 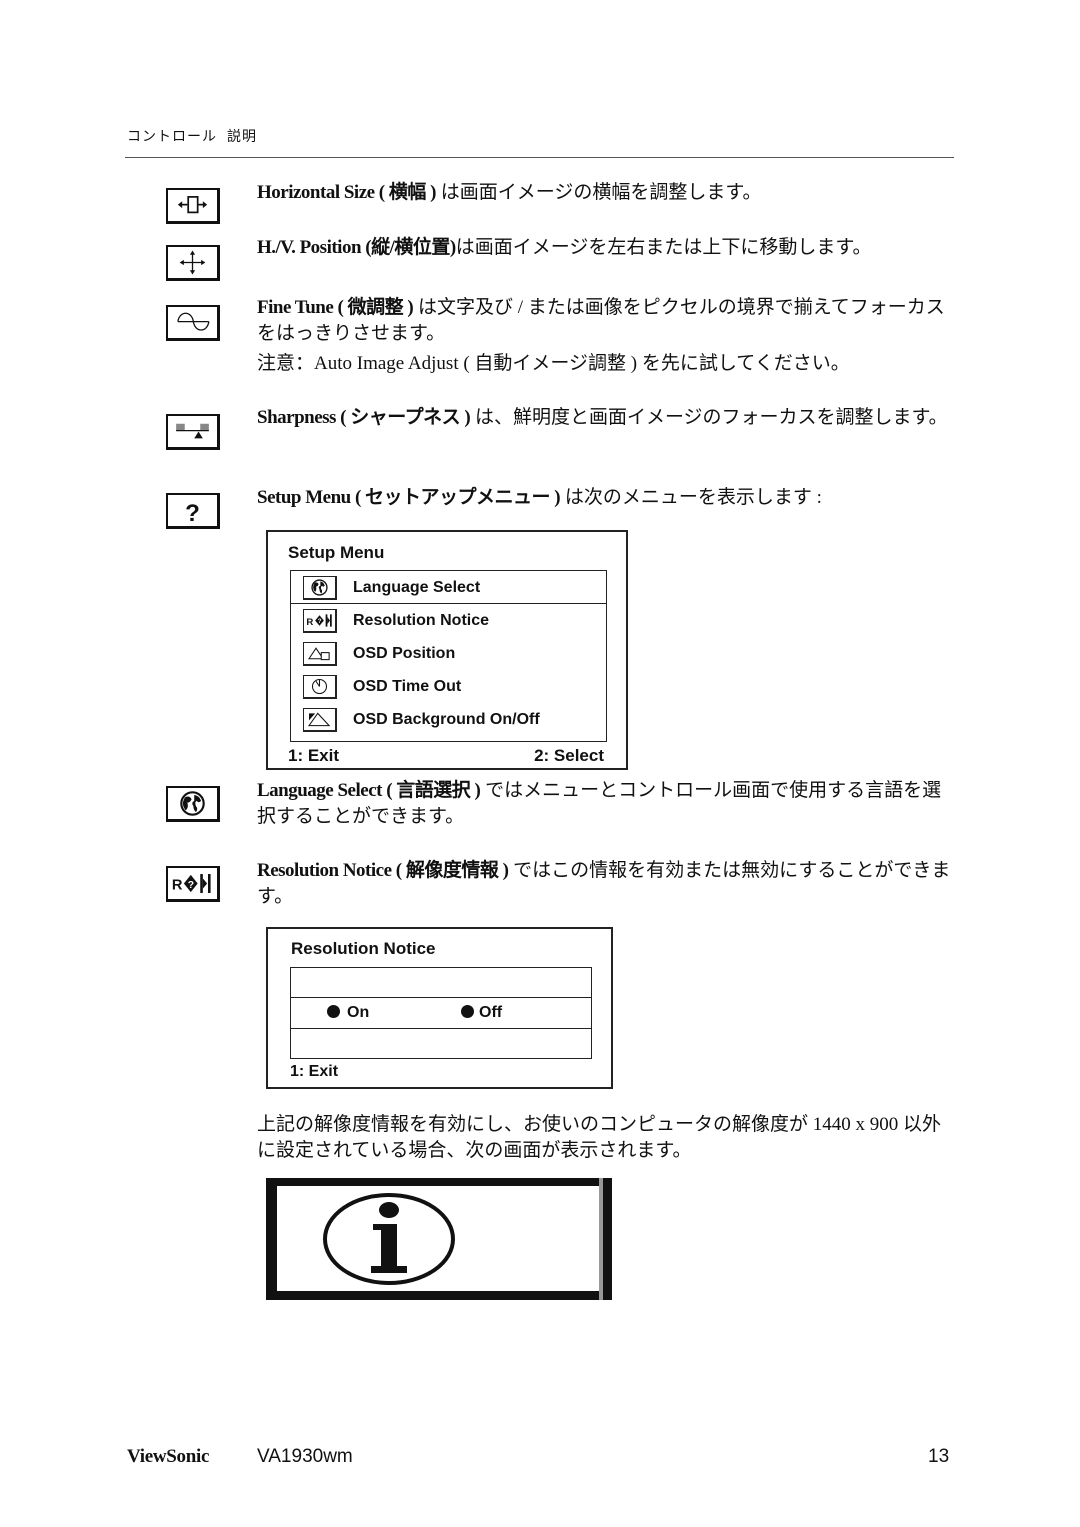 I want to click on resolution-notice-icon: R?, so click(x=320, y=621).